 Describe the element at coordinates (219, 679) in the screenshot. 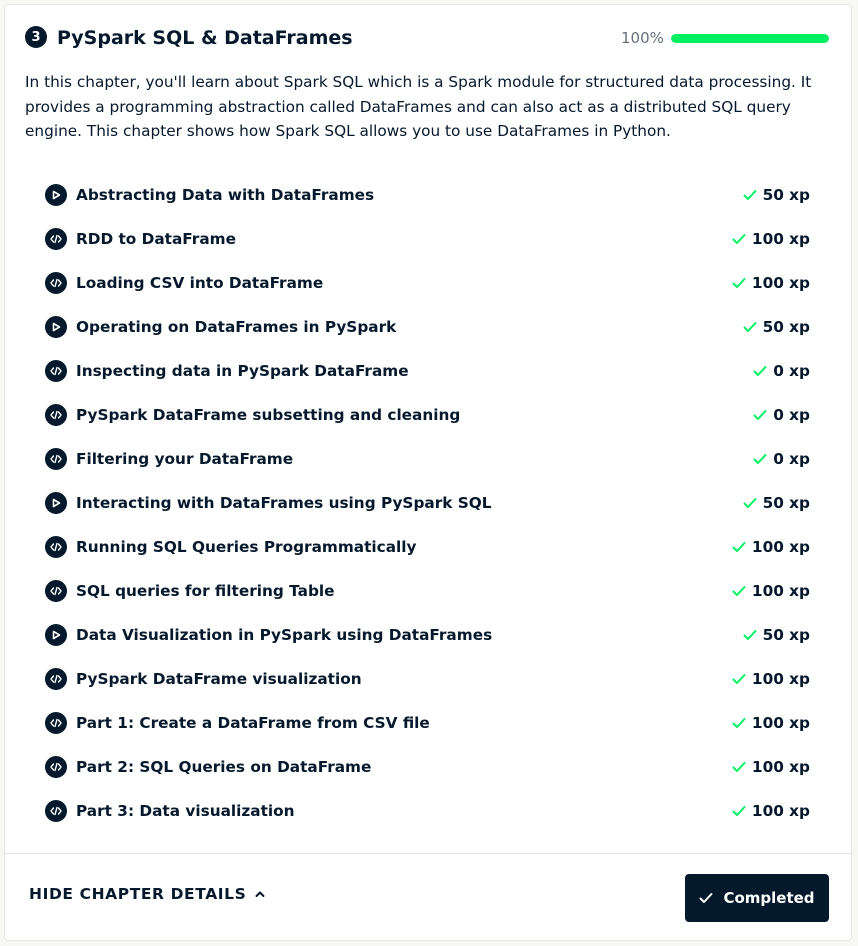

I see `exercise-title: PySpark DataFrame visualization` at that location.